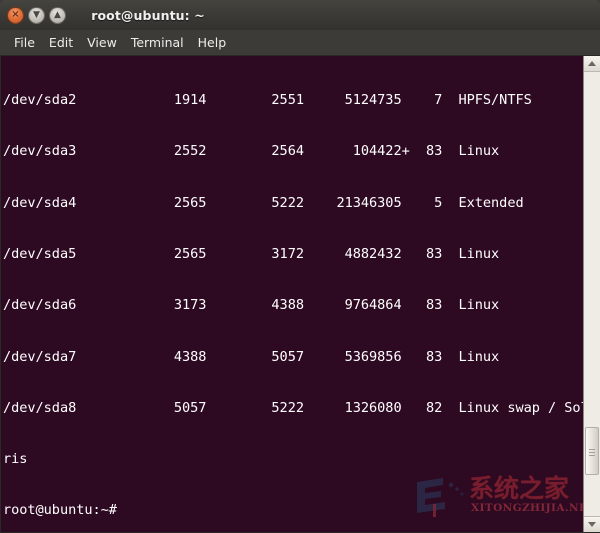  I want to click on chevron-down-icon: ▼, so click(36, 14).